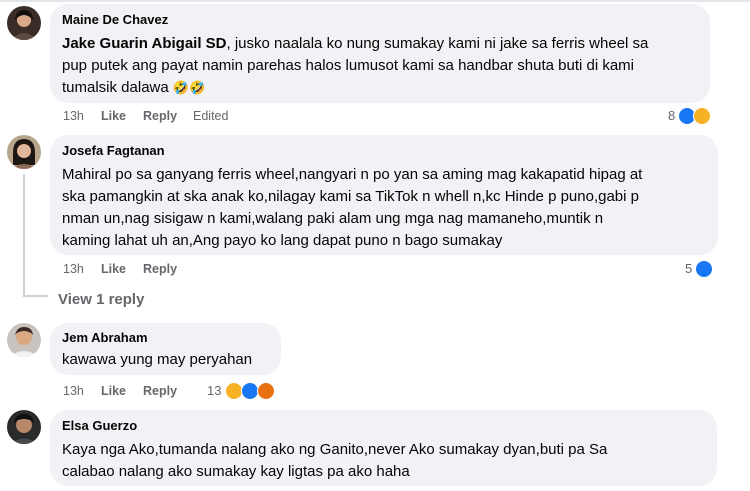 This screenshot has width=750, height=491. I want to click on edited-label: Edited, so click(211, 116).